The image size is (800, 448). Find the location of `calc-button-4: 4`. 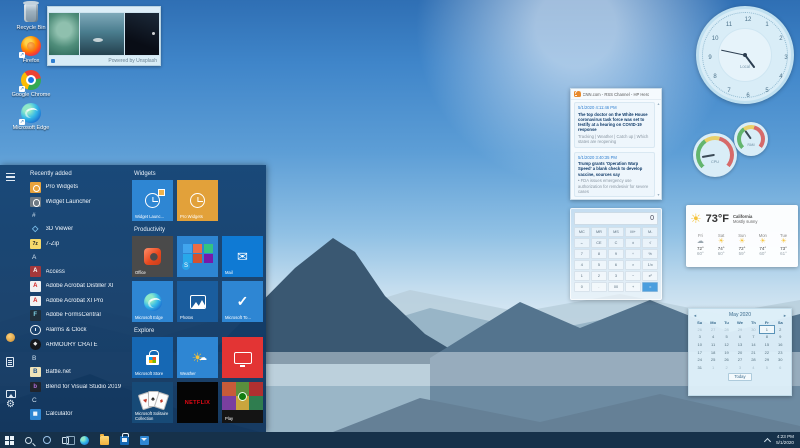

calc-button-4: 4 is located at coordinates (582, 265).